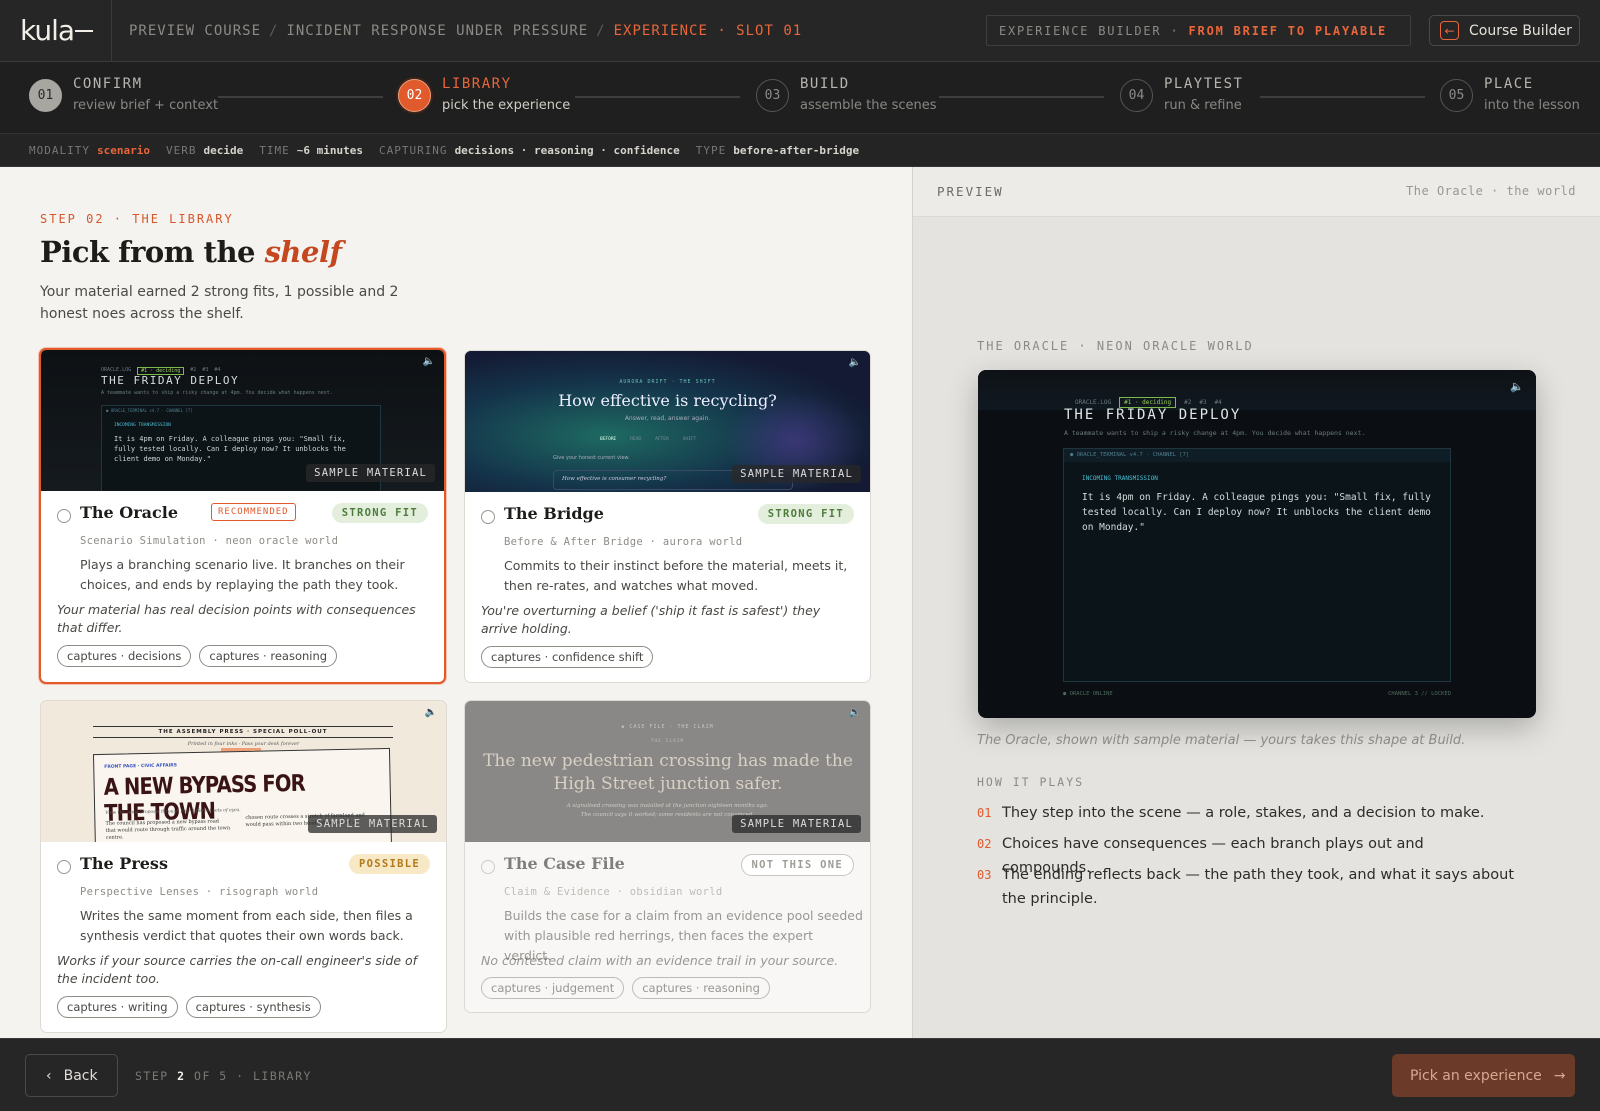 The height and width of the screenshot is (1111, 1600). I want to click on step-number: 04, so click(1136, 95).